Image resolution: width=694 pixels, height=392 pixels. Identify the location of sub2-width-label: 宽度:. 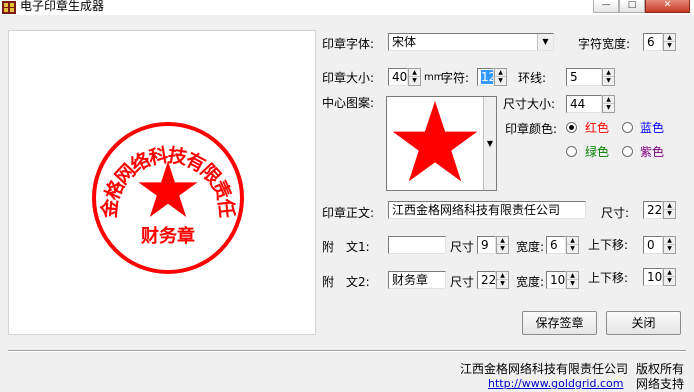
(530, 282).